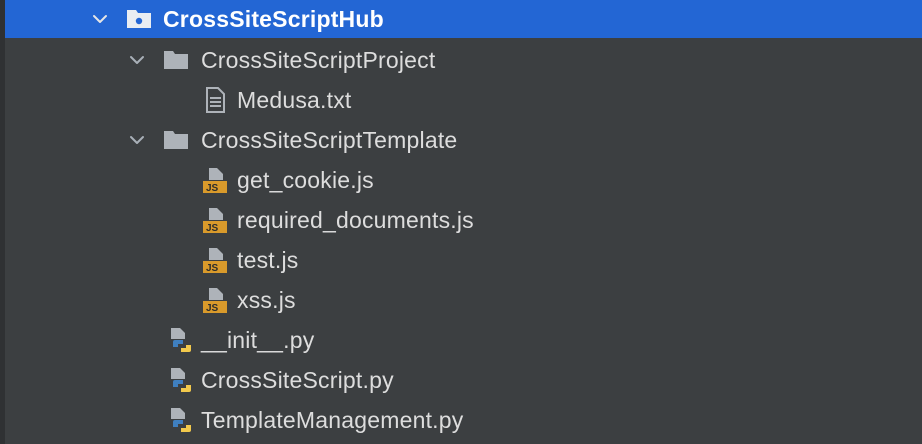 This screenshot has width=922, height=444. I want to click on tree-item-label: Medusa.txt, so click(294, 100).